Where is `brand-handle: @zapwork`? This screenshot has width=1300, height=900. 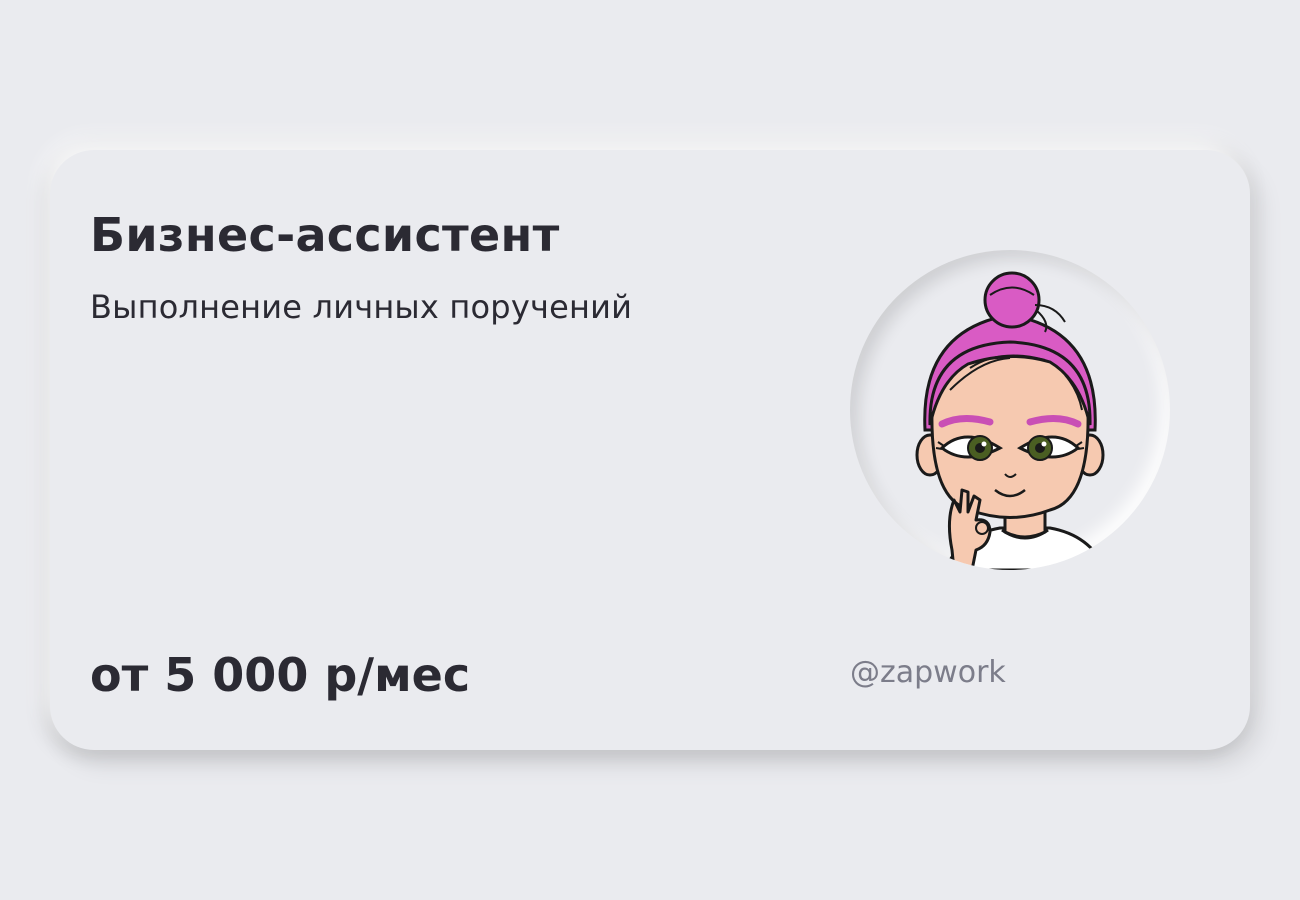
brand-handle: @zapwork is located at coordinates (928, 672).